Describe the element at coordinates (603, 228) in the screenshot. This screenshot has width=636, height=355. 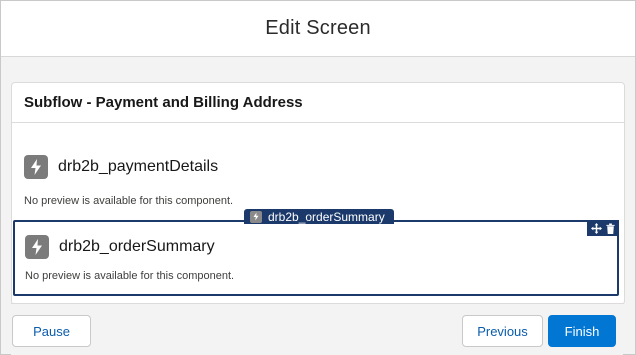
I see `component-actions` at that location.